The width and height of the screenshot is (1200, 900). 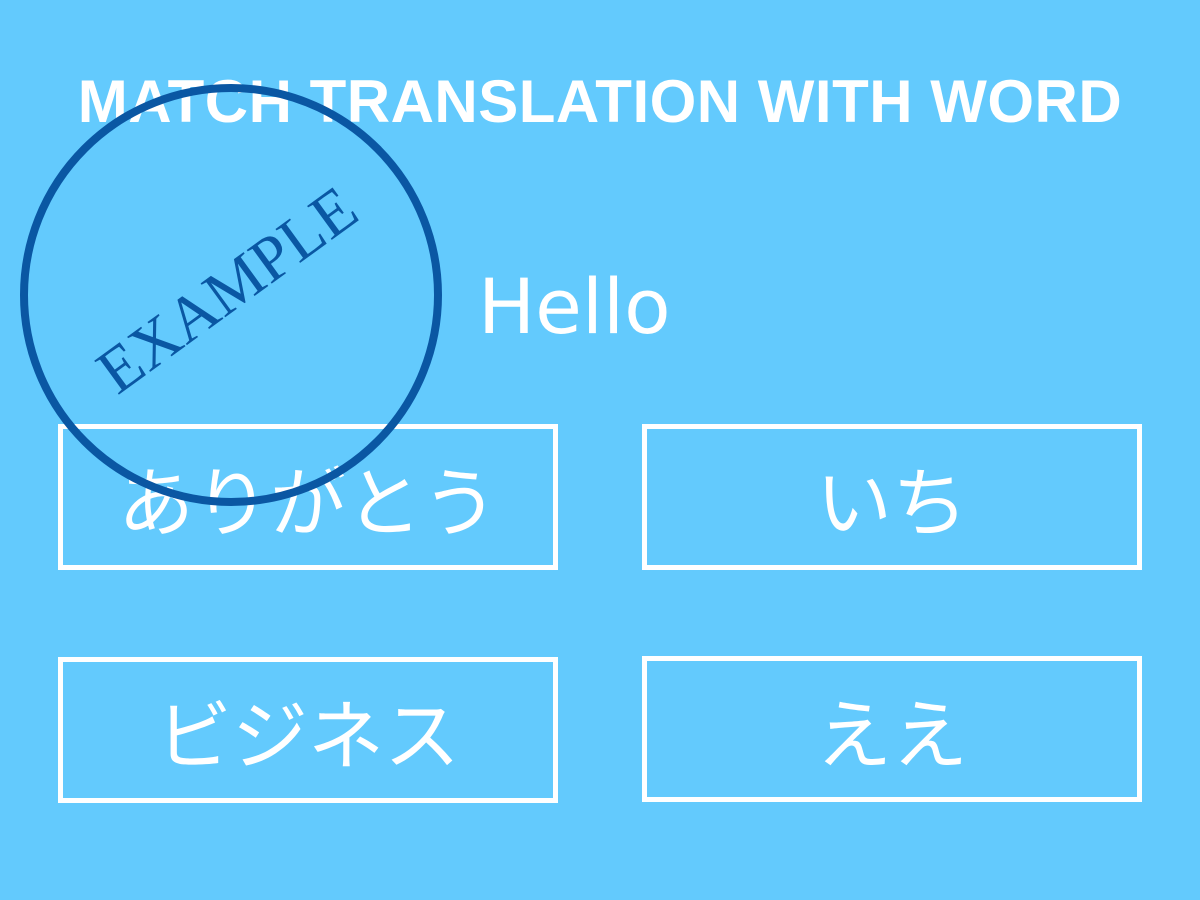 I want to click on answer-option-1: ありがとう, so click(x=308, y=497).